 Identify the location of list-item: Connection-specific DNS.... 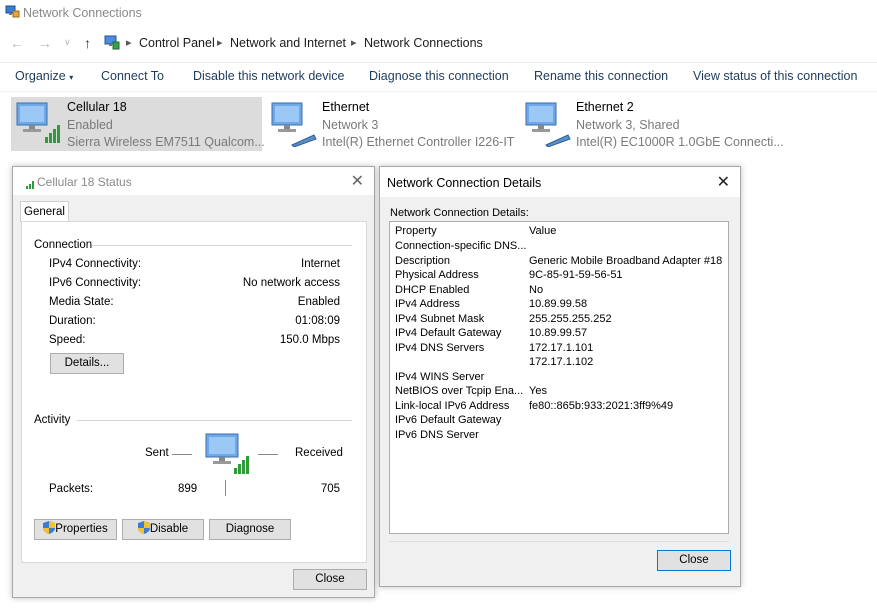
(559, 247).